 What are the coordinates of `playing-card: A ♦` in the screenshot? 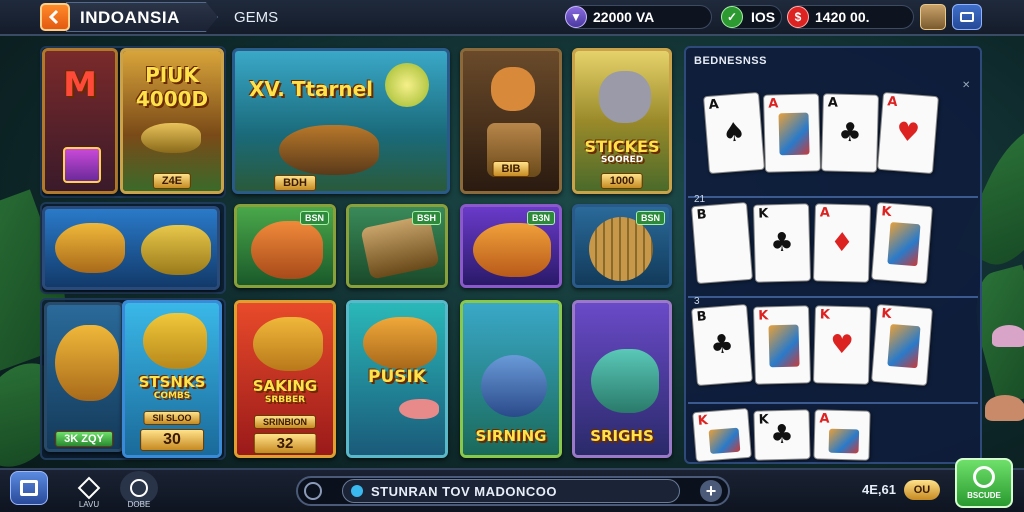 It's located at (842, 243).